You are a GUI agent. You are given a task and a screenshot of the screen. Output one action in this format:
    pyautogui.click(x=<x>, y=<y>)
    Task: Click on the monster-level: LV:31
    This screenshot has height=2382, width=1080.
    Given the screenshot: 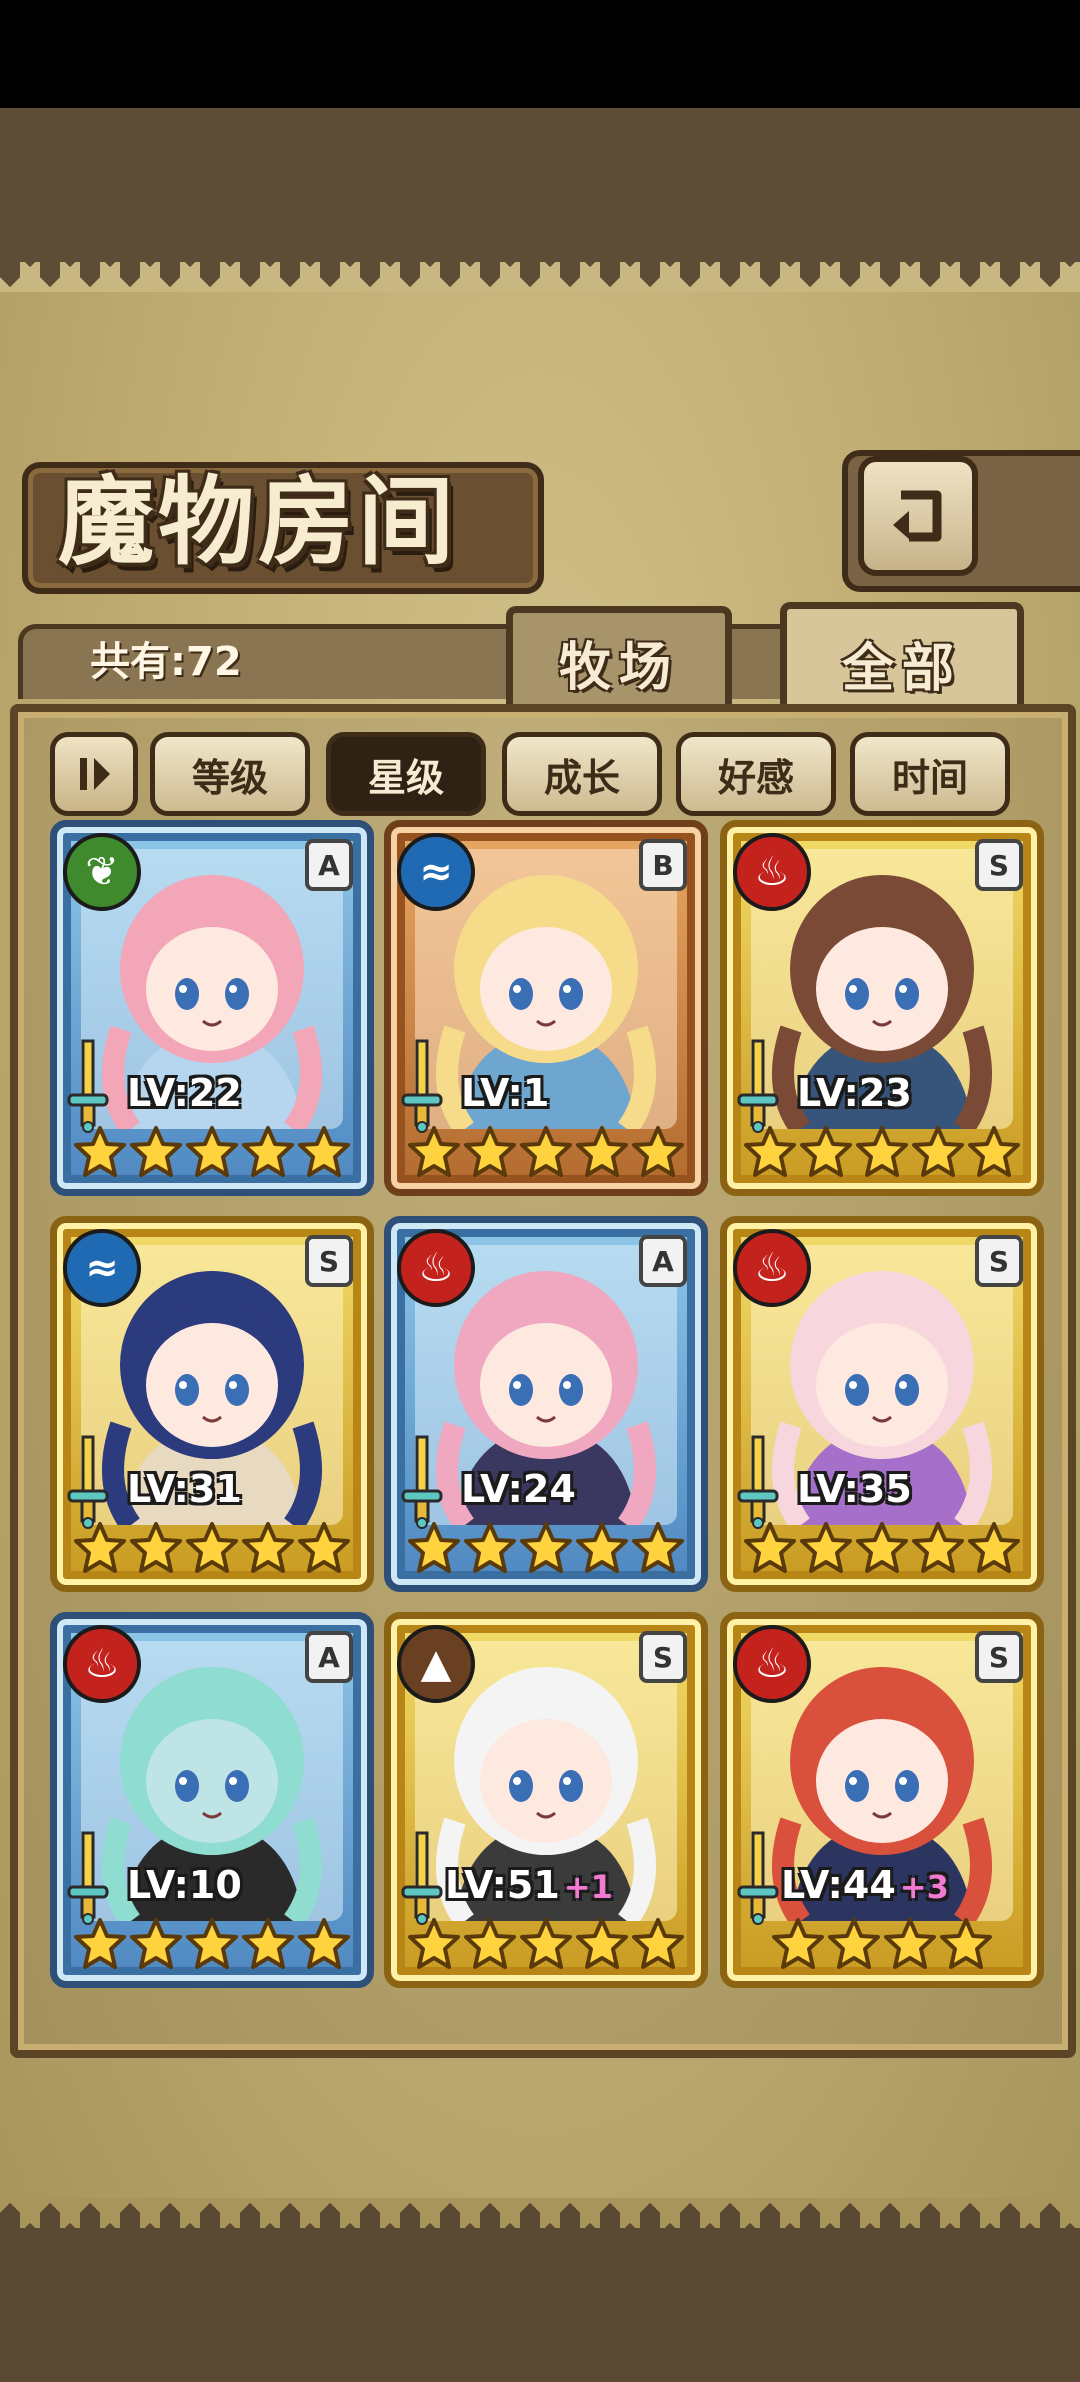 What is the action you would take?
    pyautogui.click(x=184, y=1489)
    